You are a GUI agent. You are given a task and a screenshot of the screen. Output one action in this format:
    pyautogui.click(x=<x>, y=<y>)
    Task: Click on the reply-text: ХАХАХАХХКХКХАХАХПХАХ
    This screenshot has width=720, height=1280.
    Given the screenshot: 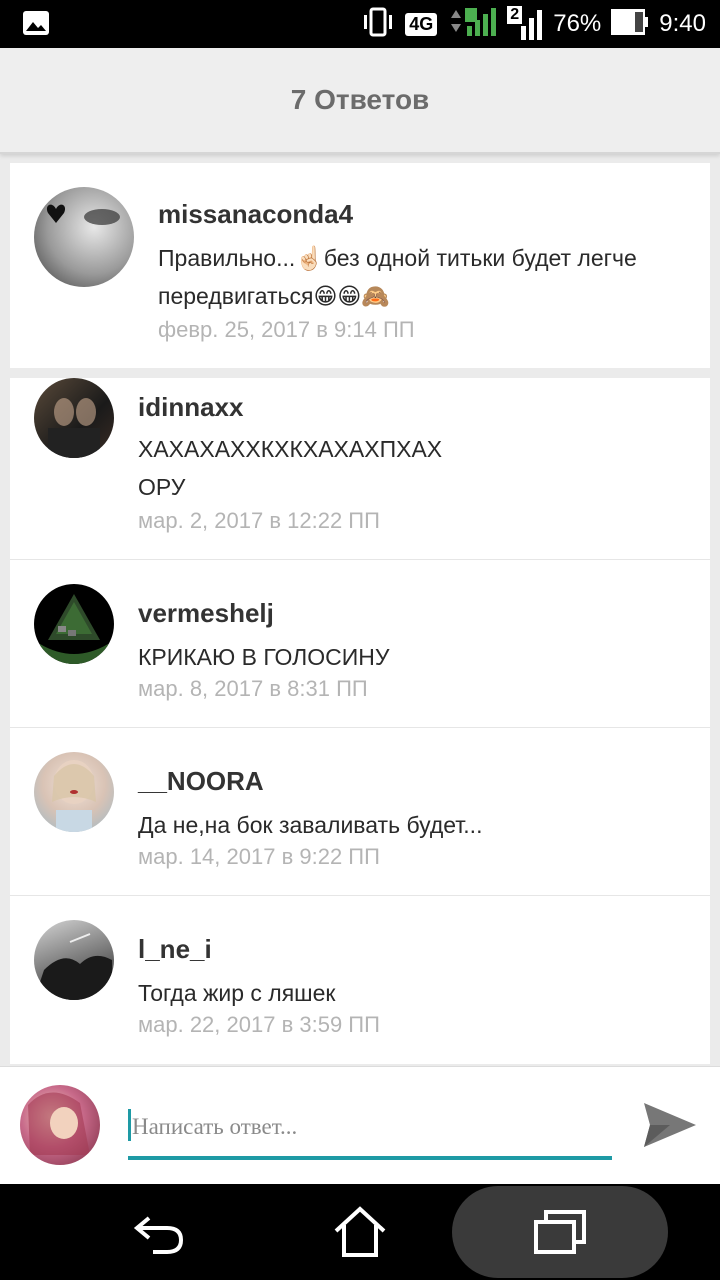 What is the action you would take?
    pyautogui.click(x=290, y=449)
    